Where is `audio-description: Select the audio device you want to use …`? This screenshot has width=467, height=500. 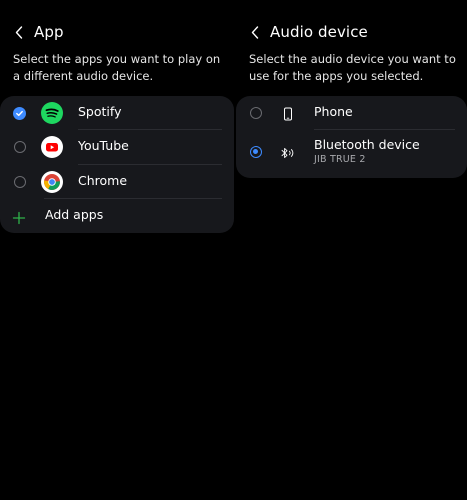
audio-description: Select the audio device you want to use … is located at coordinates (352, 67).